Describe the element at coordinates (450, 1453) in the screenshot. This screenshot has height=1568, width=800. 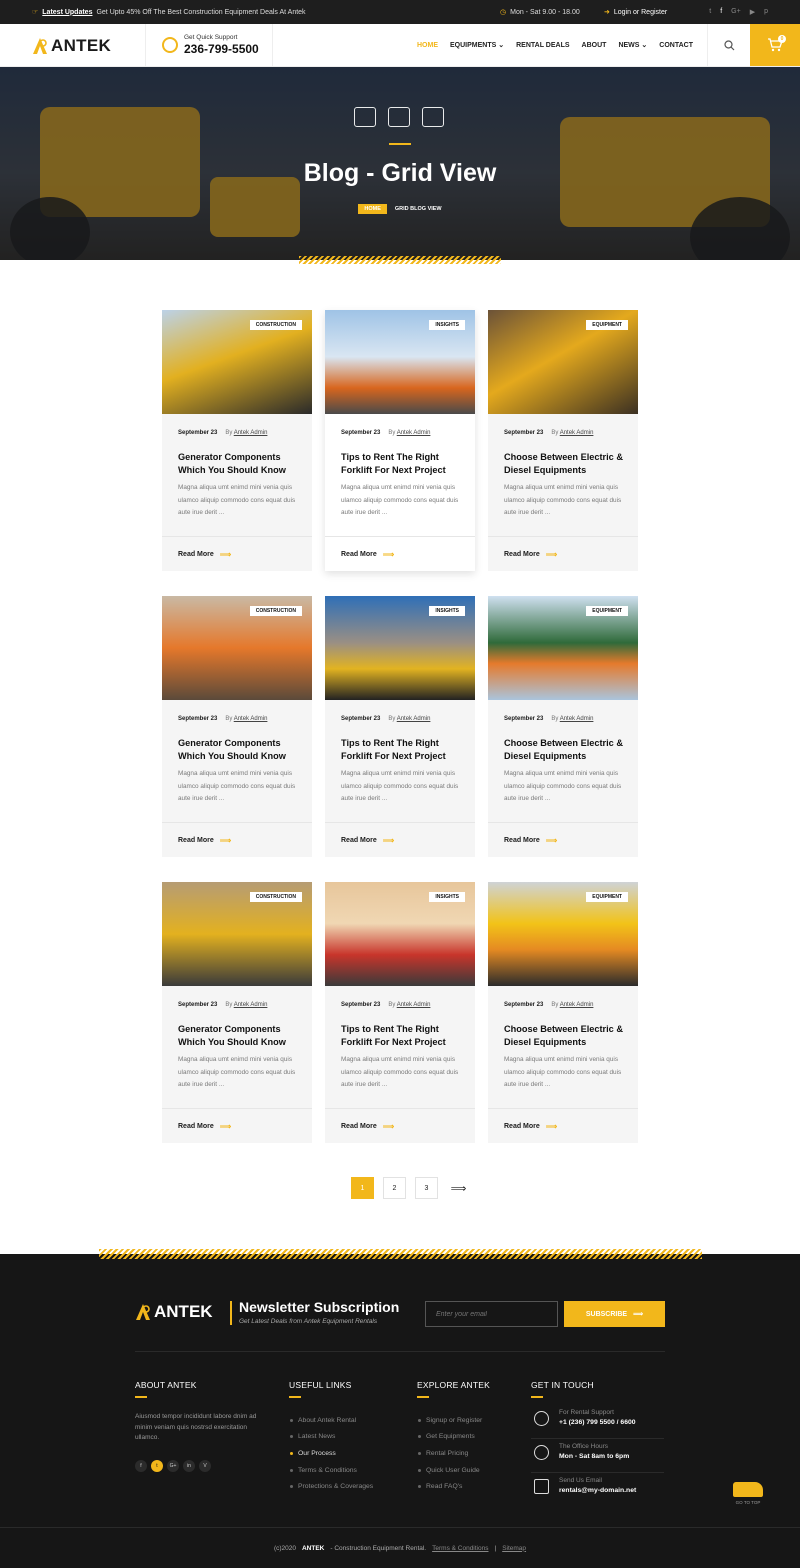
I see `footer-link: Rental Pricing` at that location.